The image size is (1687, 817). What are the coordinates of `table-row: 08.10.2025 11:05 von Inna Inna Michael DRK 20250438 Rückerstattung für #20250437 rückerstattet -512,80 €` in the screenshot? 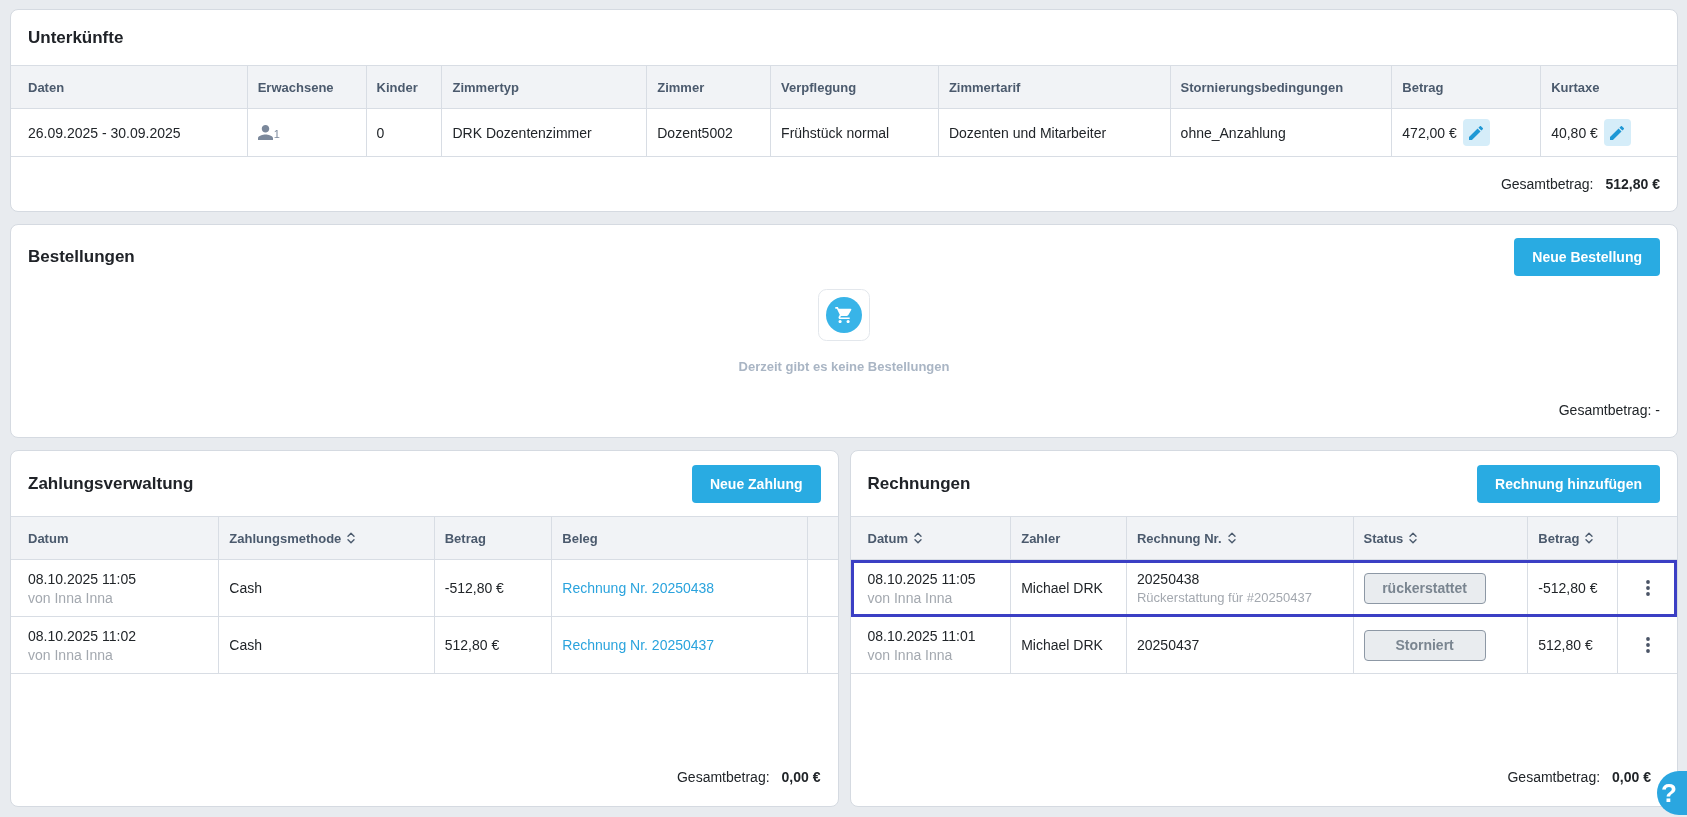 It's located at (1263, 588).